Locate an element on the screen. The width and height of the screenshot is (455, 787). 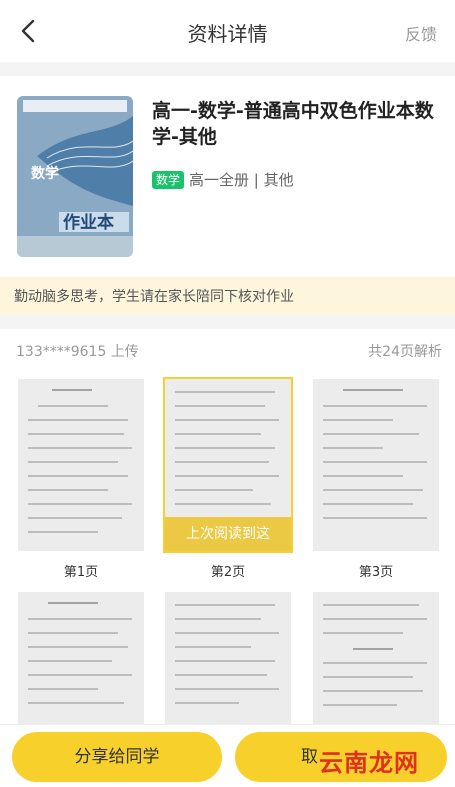
book-cover: 数学 作业本 is located at coordinates (75, 176).